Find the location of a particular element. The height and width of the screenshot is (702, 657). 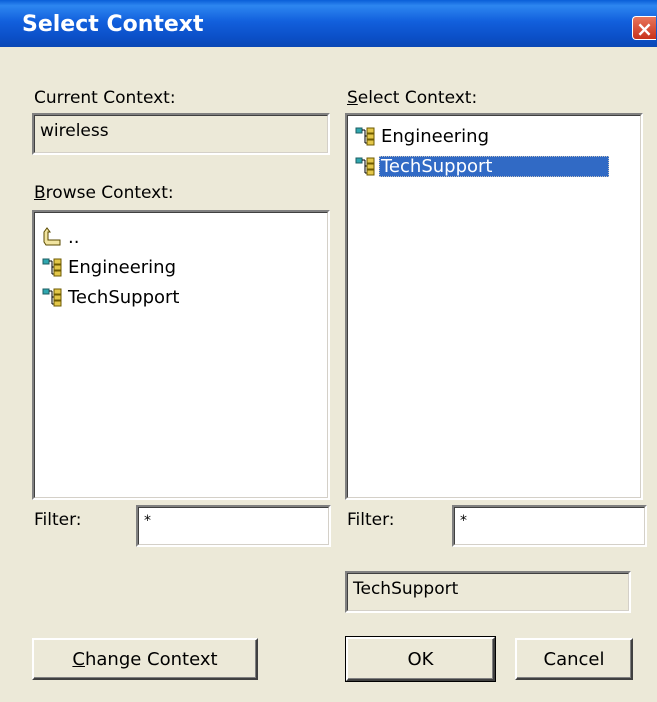

select-filter-value: * is located at coordinates (463, 521).